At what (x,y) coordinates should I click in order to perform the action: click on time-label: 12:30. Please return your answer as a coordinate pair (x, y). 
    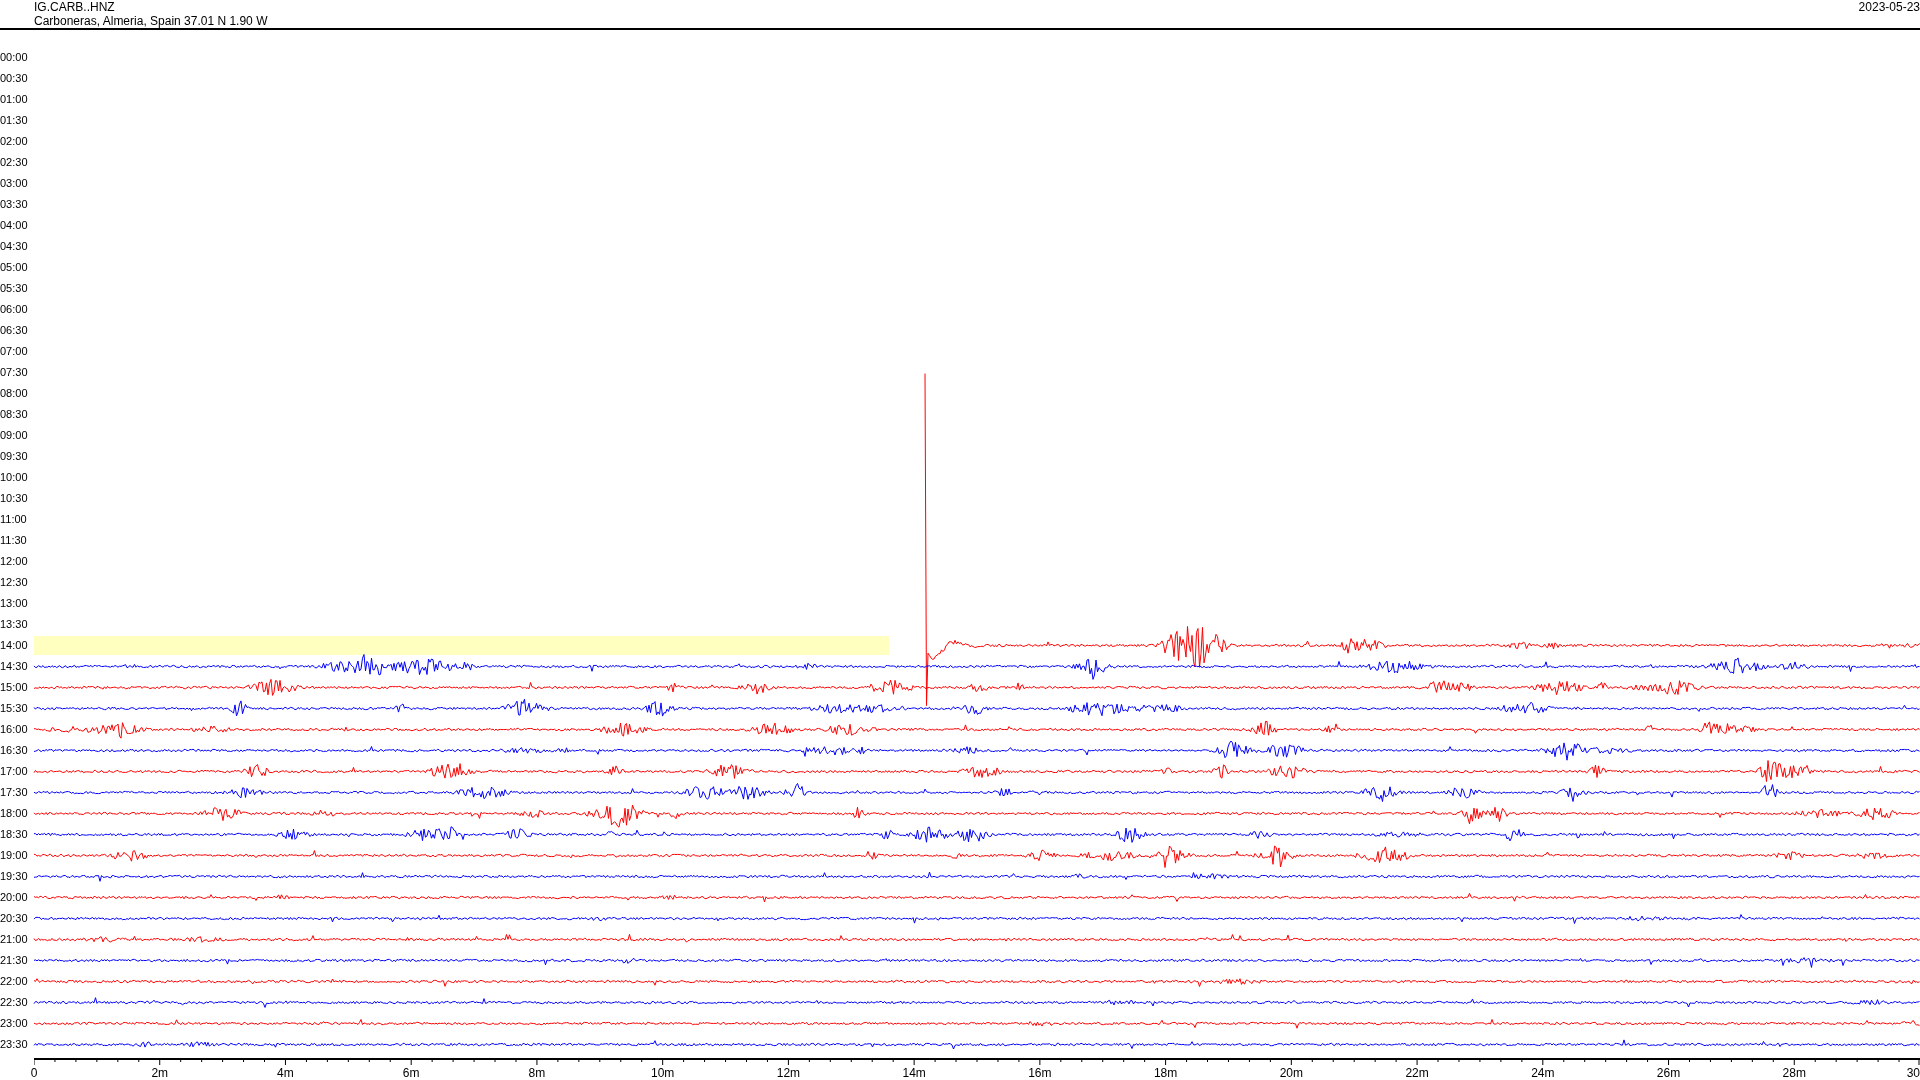
    Looking at the image, I should click on (14, 582).